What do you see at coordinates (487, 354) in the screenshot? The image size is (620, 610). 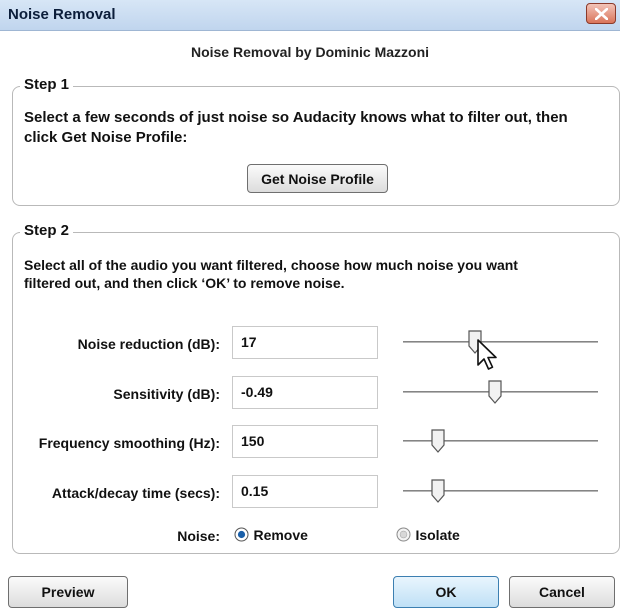 I see `mouse-pointer-icon` at bounding box center [487, 354].